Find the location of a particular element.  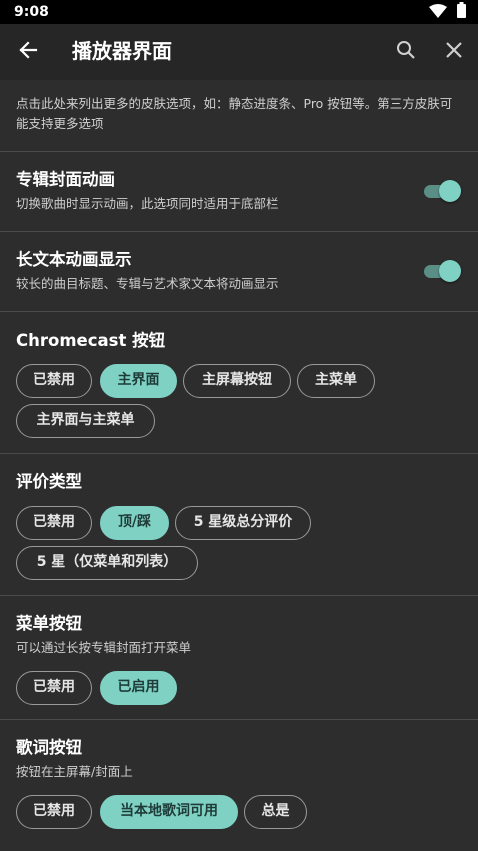

battery-icon is located at coordinates (461, 12).